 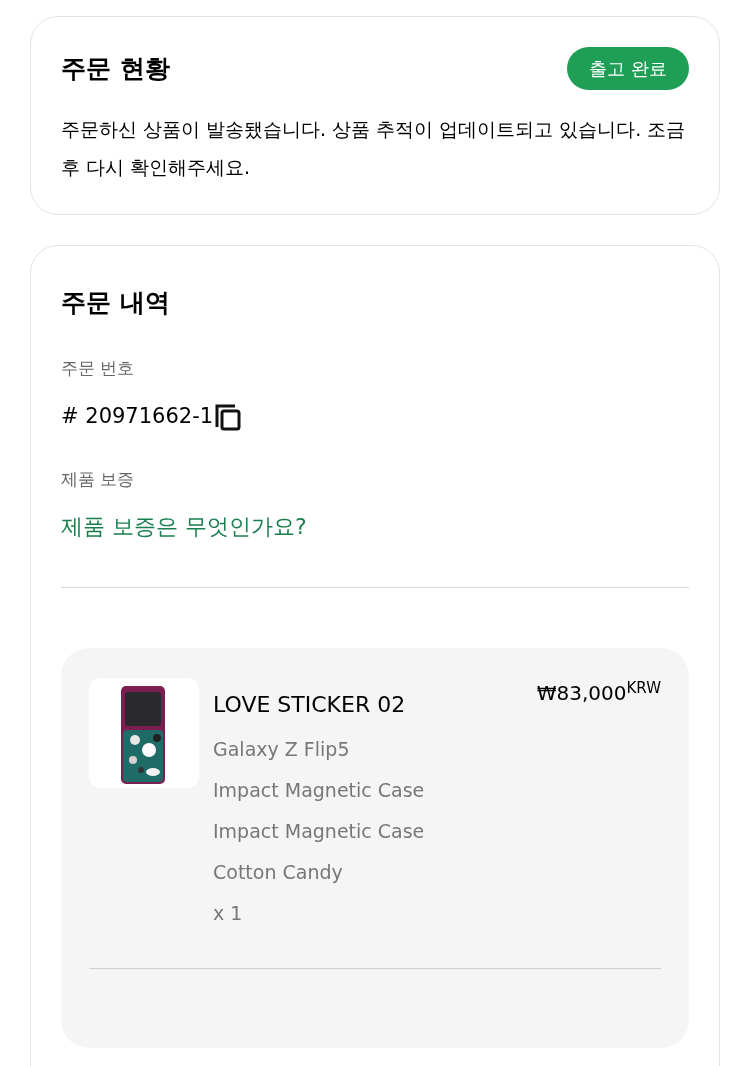 I want to click on card-title: 주문 내역, so click(x=116, y=303).